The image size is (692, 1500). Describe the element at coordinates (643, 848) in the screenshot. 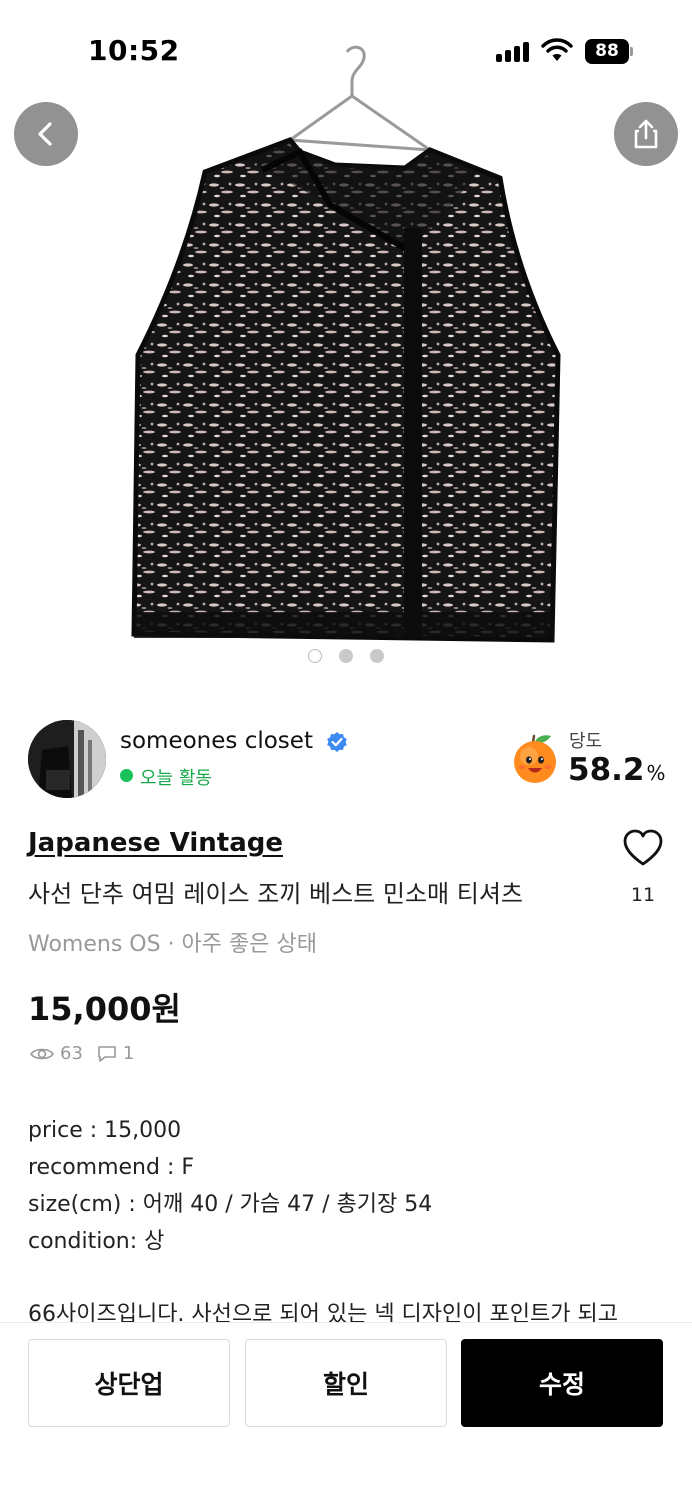

I see `heart-icon` at that location.